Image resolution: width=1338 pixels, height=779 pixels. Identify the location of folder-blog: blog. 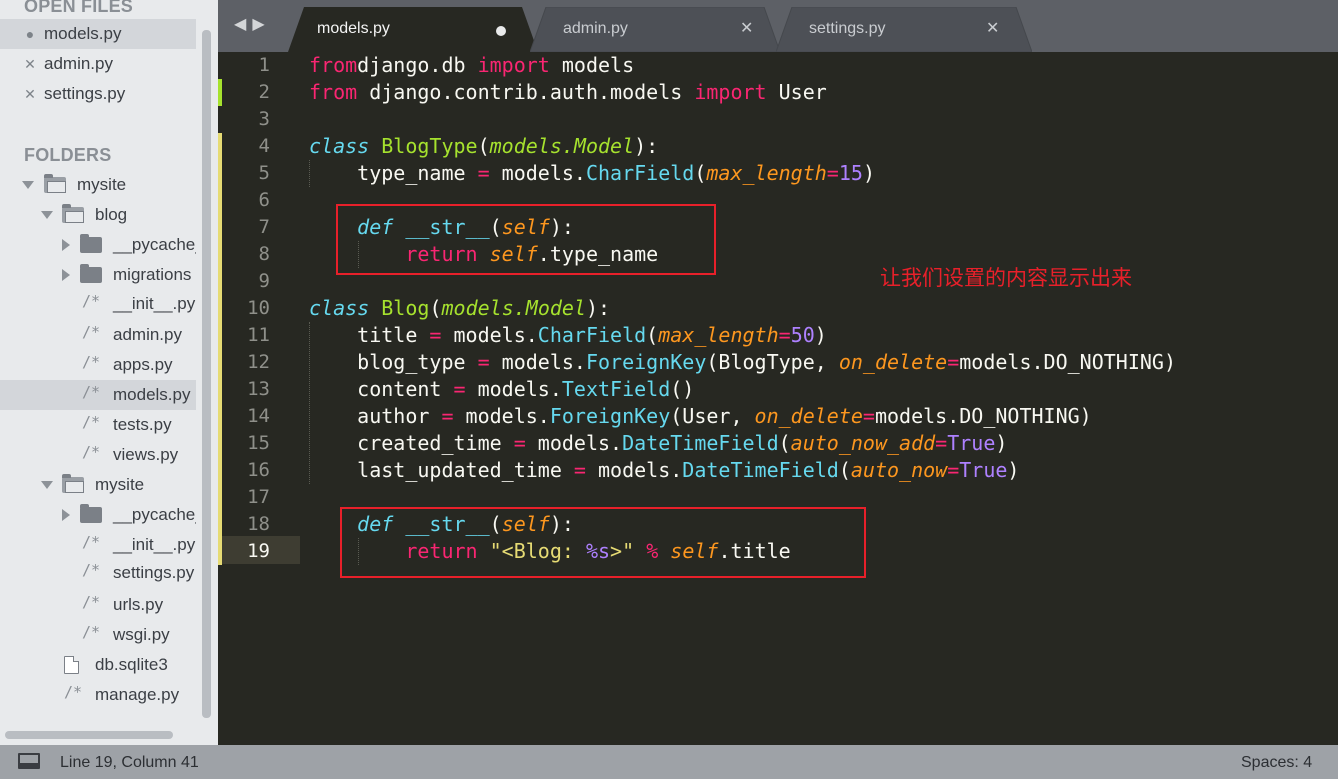
(98, 215).